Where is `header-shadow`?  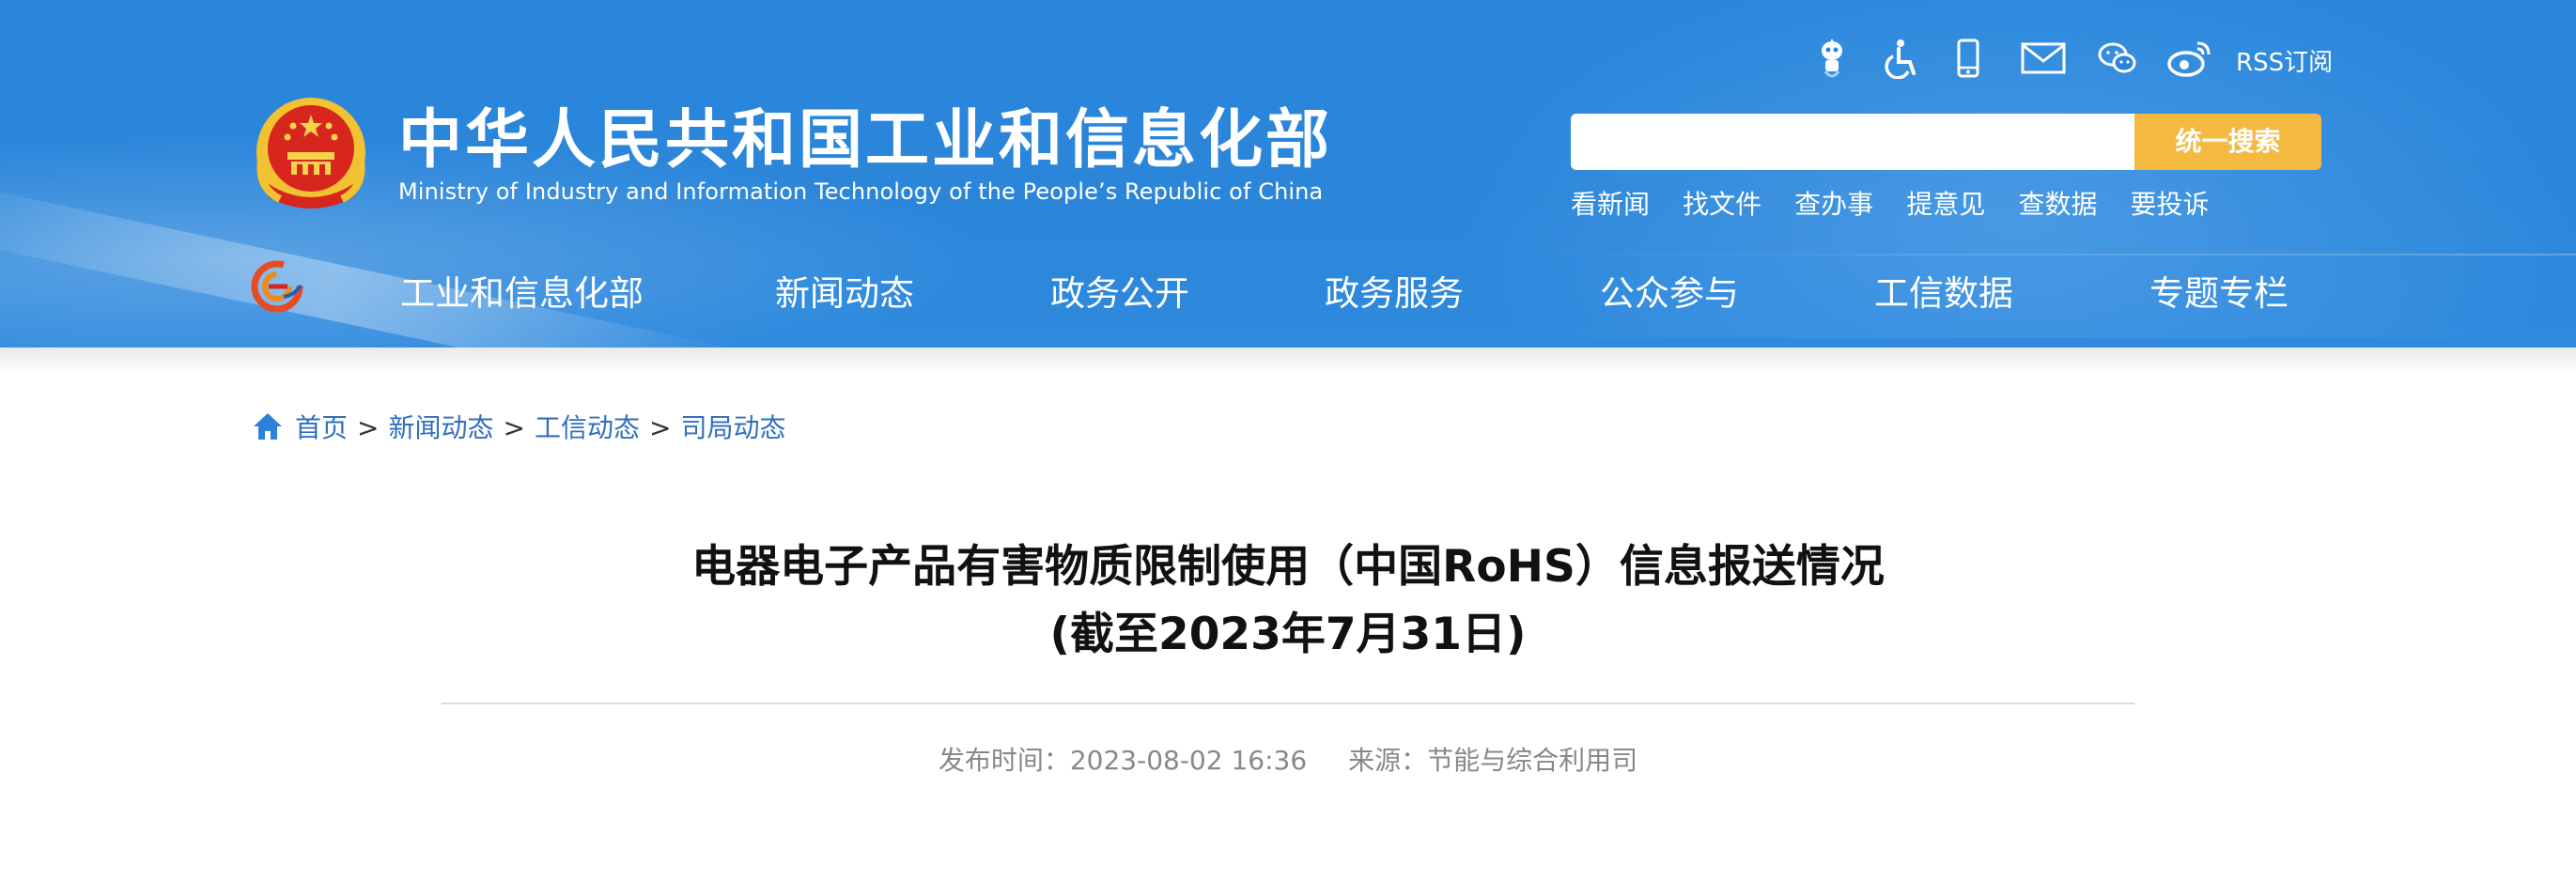 header-shadow is located at coordinates (1288, 361).